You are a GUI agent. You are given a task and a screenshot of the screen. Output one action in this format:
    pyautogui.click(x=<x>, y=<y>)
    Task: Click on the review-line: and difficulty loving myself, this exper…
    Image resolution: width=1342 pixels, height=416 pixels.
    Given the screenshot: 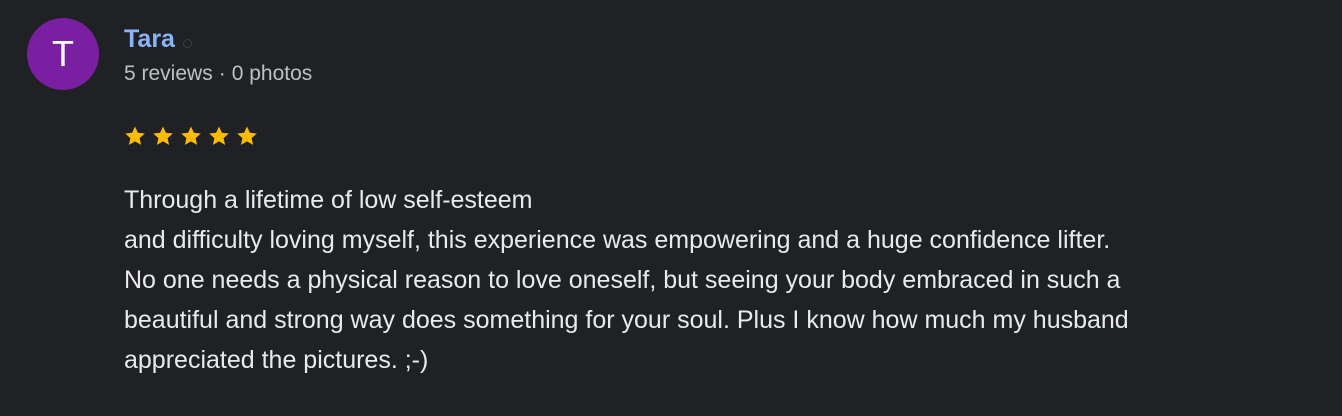 What is the action you would take?
    pyautogui.click(x=617, y=240)
    